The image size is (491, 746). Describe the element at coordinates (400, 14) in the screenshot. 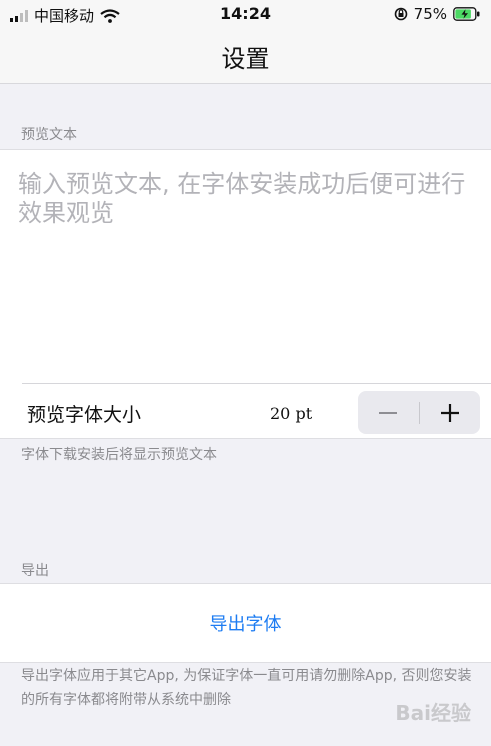

I see `orientation-lock-icon` at that location.